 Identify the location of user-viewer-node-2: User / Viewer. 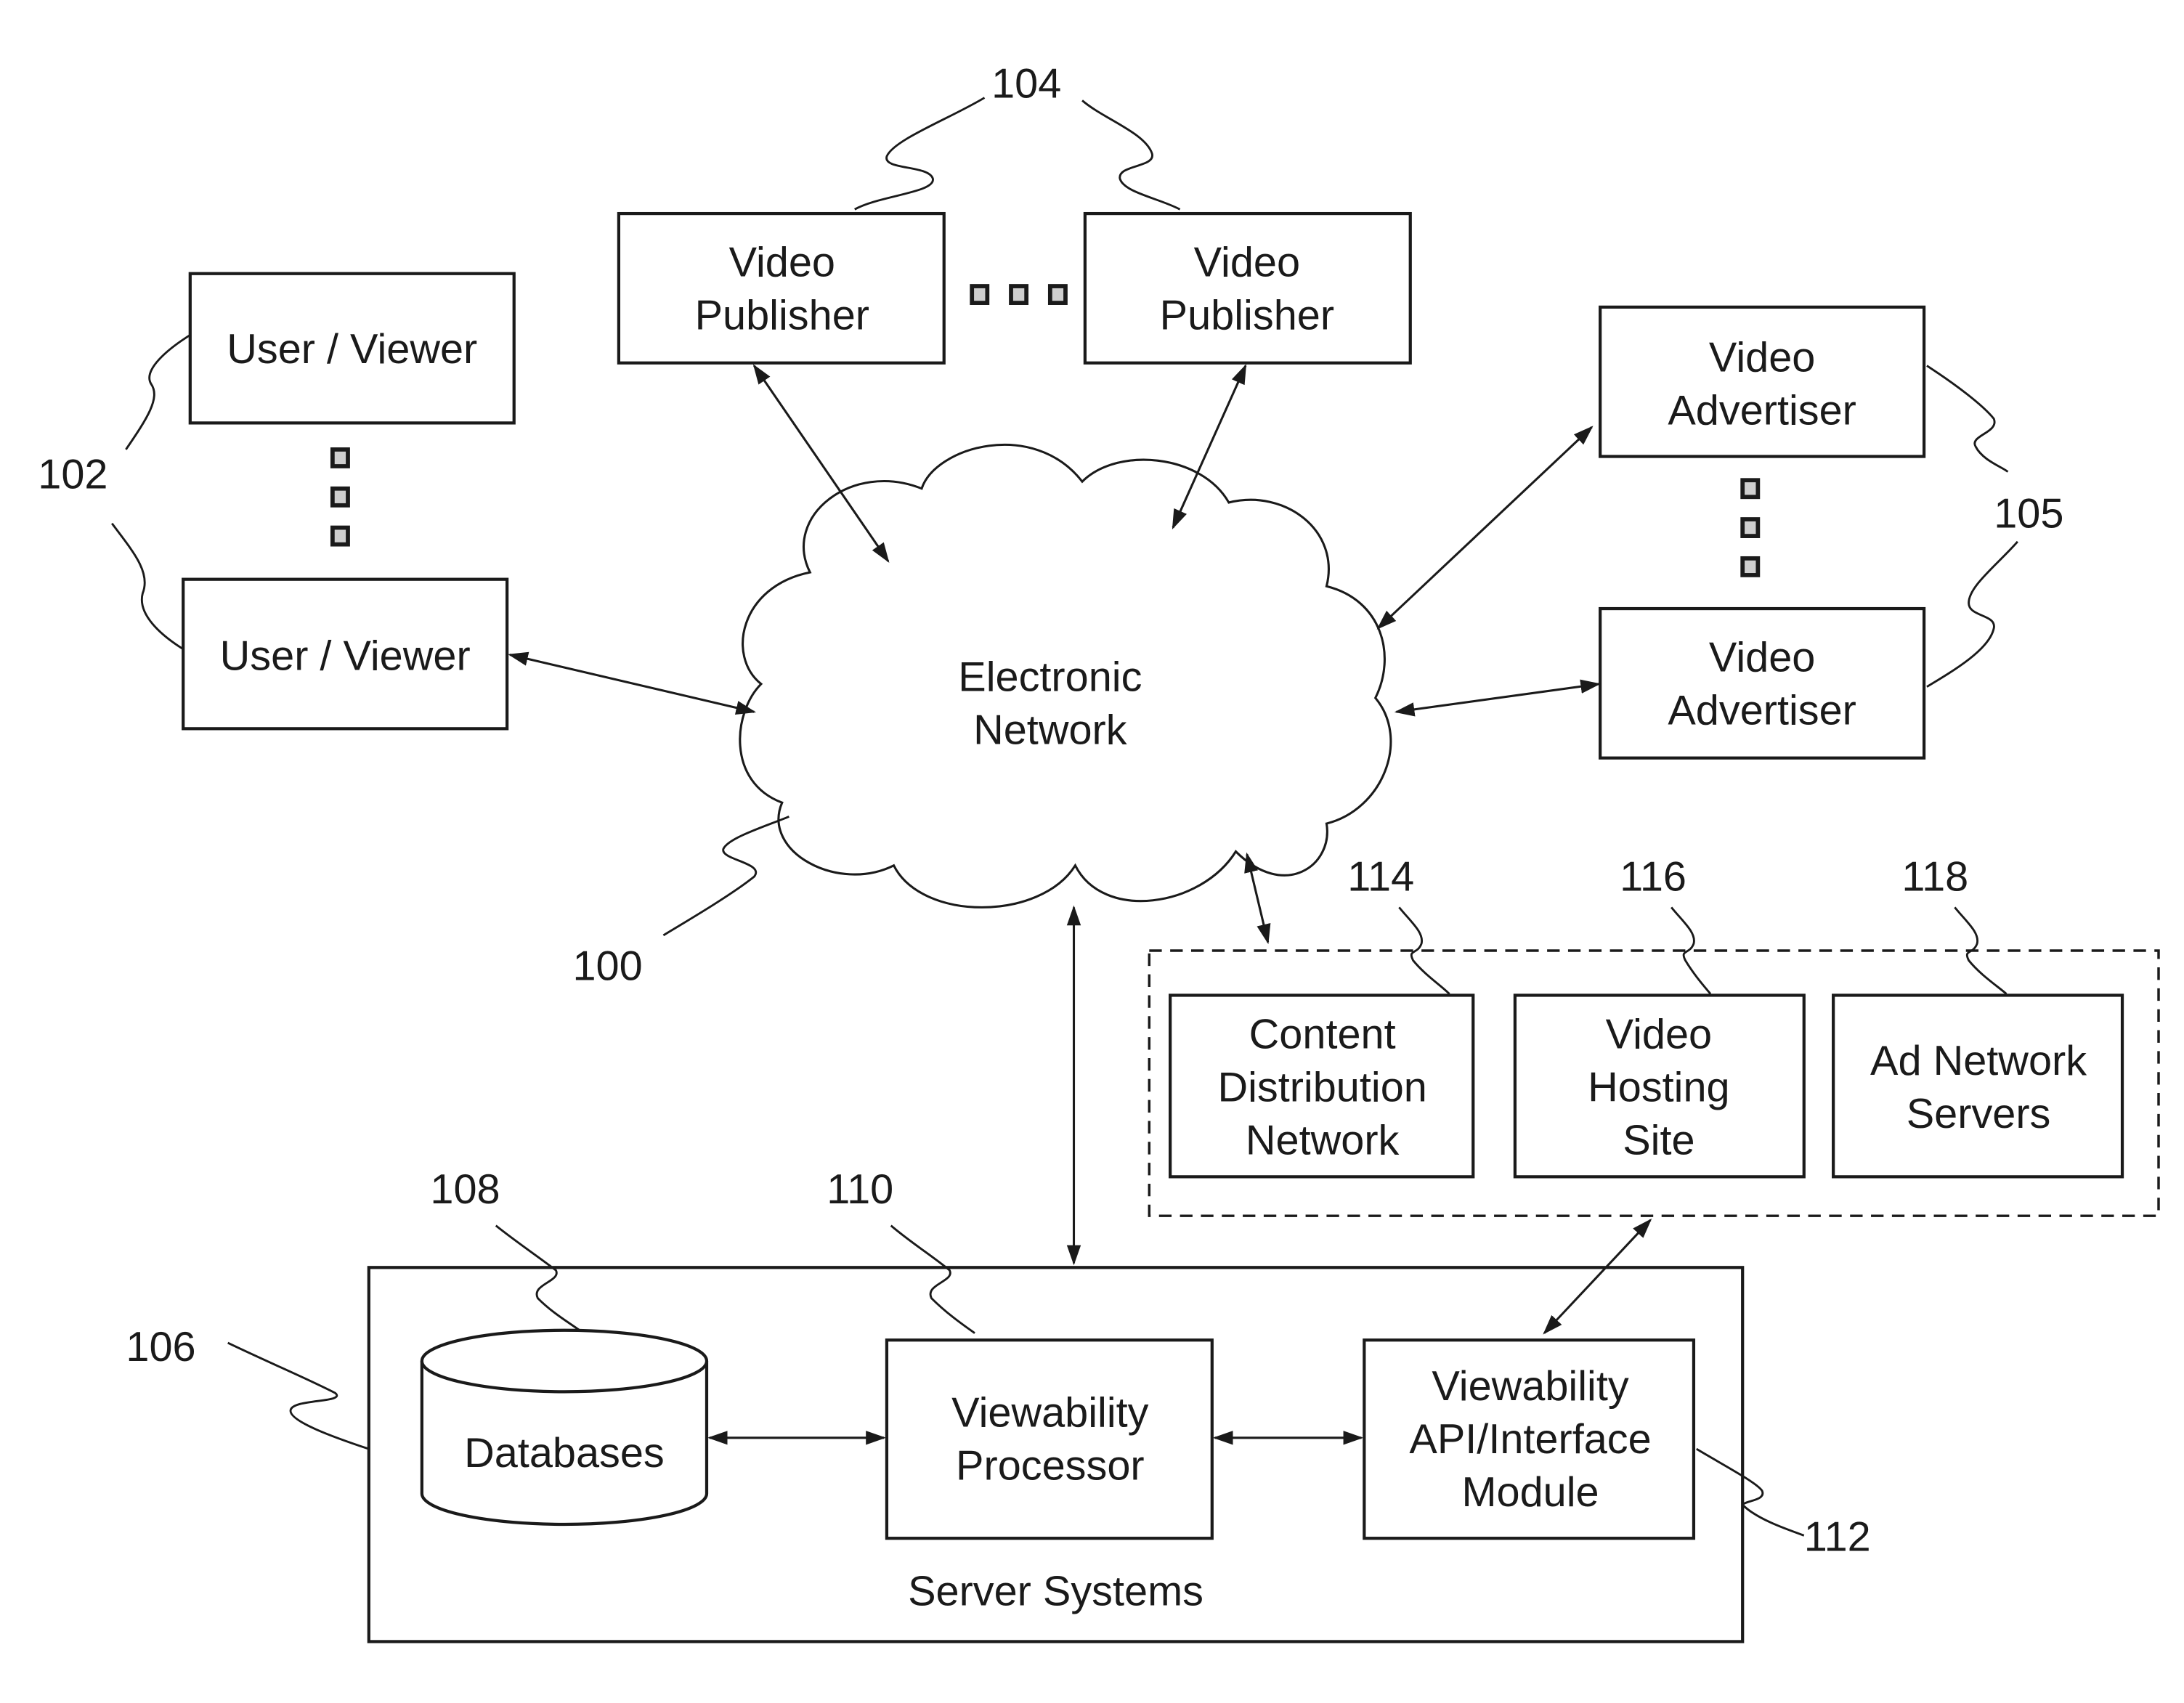
(345, 654).